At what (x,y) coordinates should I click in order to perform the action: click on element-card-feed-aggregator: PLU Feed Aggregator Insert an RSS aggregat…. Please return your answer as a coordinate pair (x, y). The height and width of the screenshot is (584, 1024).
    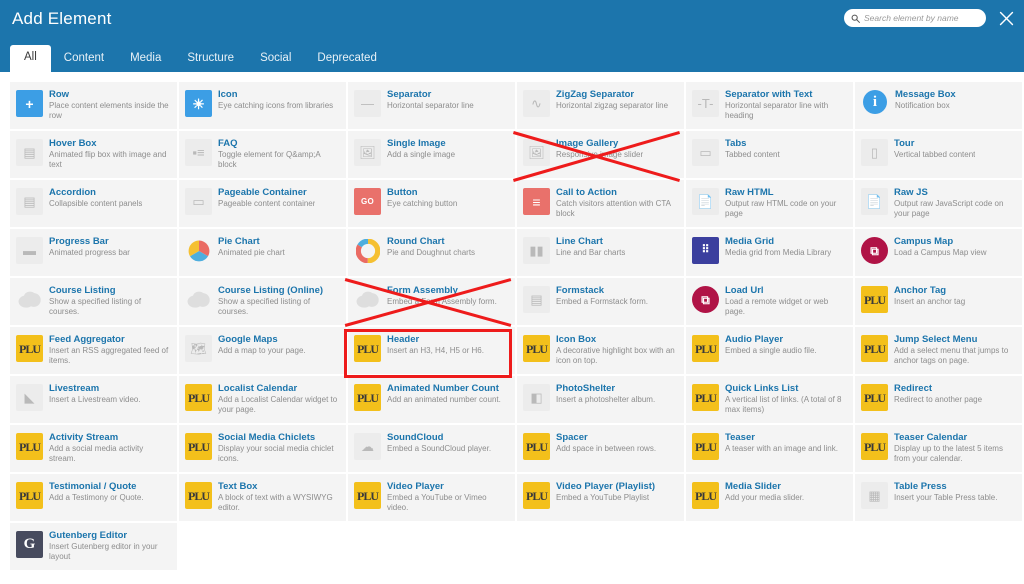
    Looking at the image, I should click on (93, 350).